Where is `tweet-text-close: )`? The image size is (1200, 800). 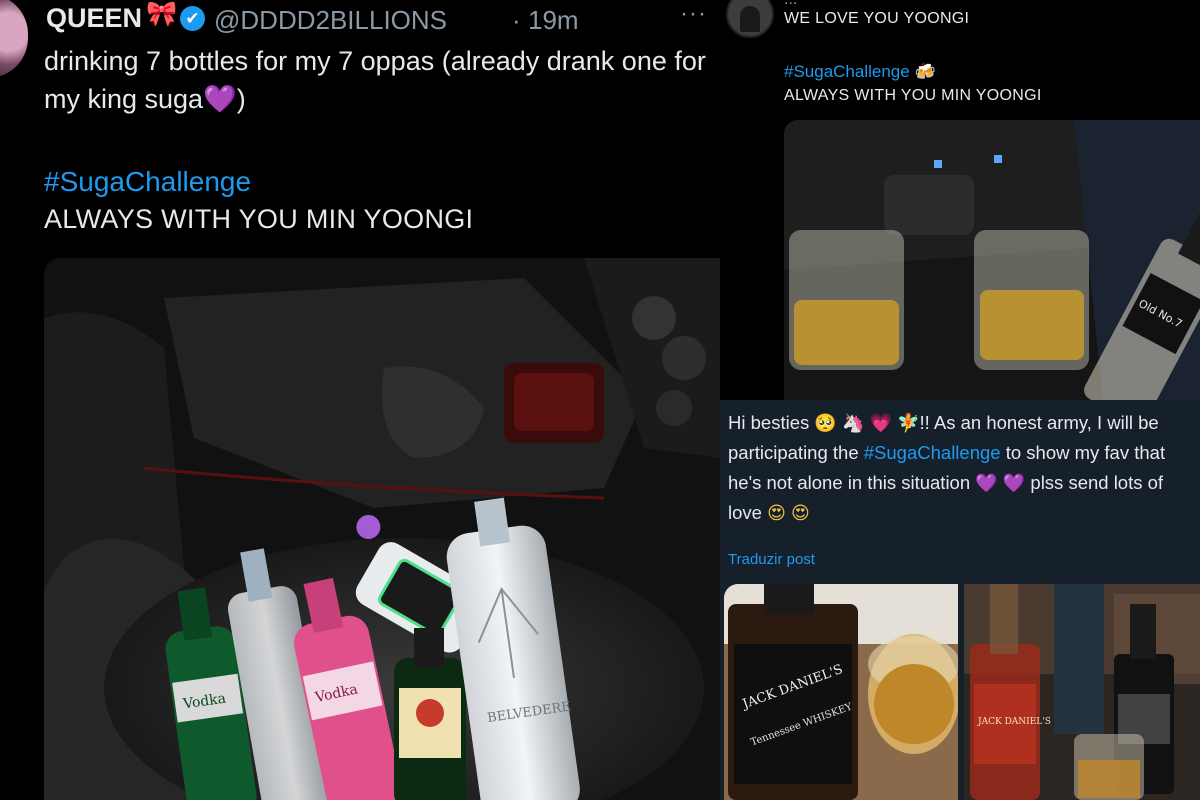
tweet-text-close: ) is located at coordinates (241, 99).